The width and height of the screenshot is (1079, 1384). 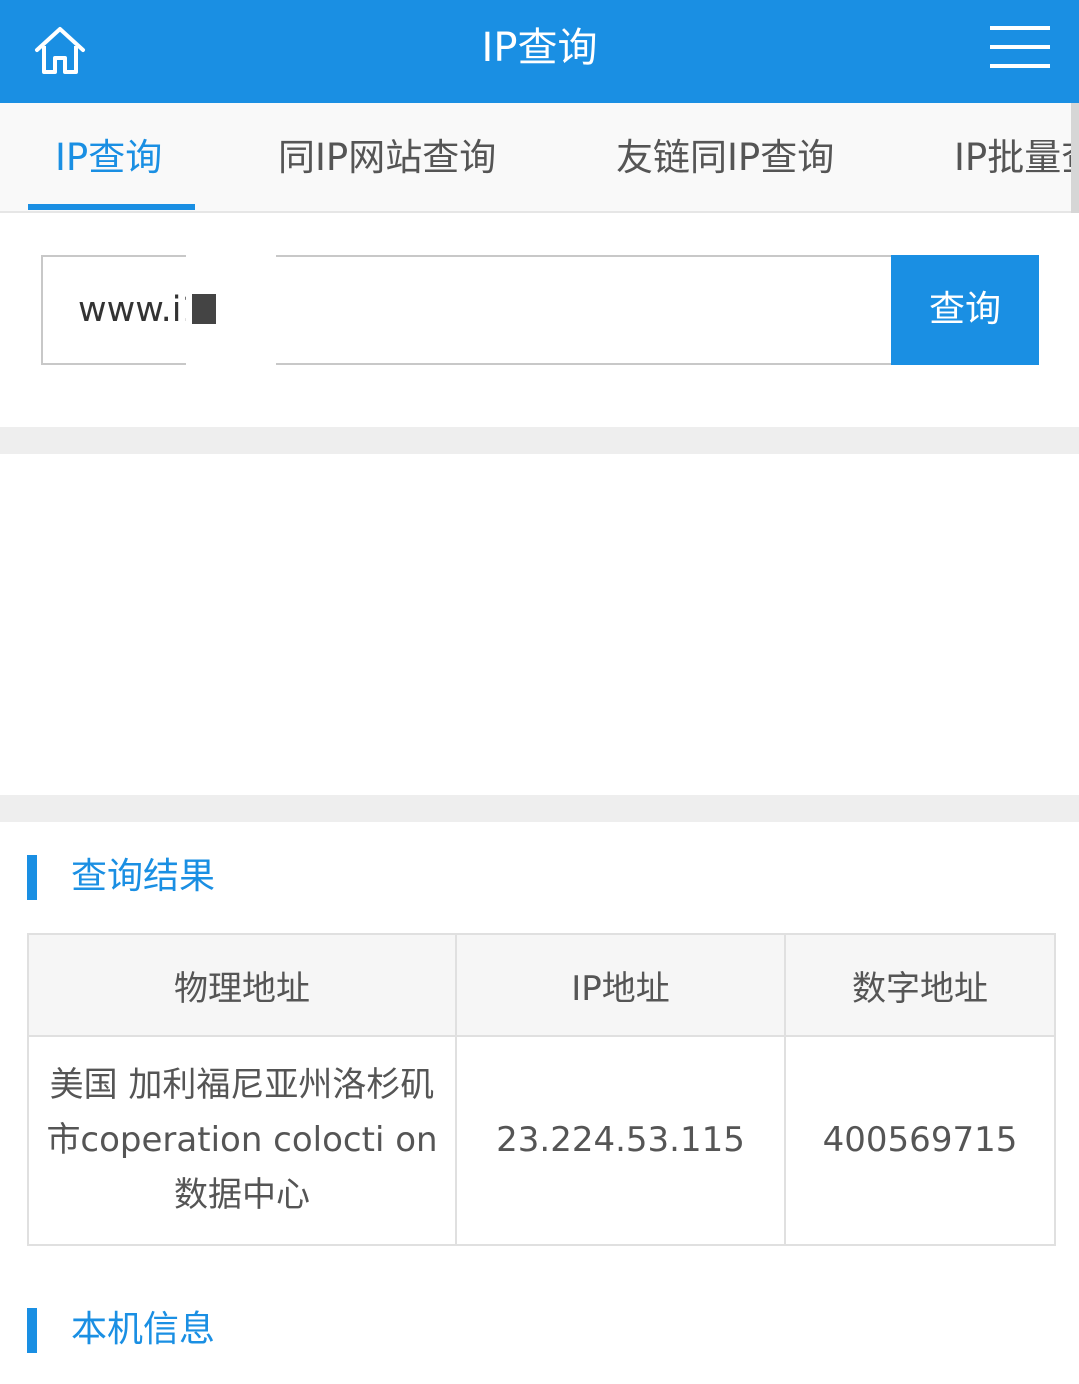 What do you see at coordinates (108, 157) in the screenshot?
I see `tab-ip-query: IP查询` at bounding box center [108, 157].